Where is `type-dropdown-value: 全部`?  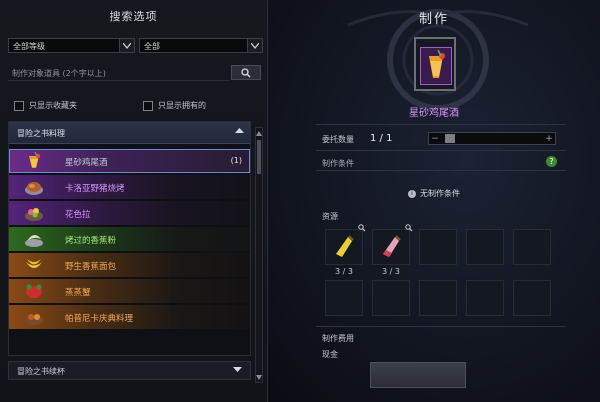 type-dropdown-value: 全部 is located at coordinates (152, 46).